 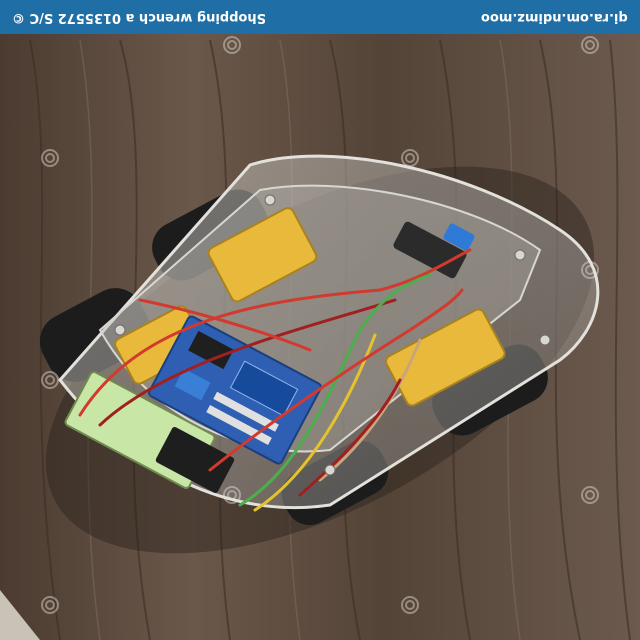 I want to click on watermark-caption: Shopping wrench a 0135572 S/C ©, so click(x=139, y=17).